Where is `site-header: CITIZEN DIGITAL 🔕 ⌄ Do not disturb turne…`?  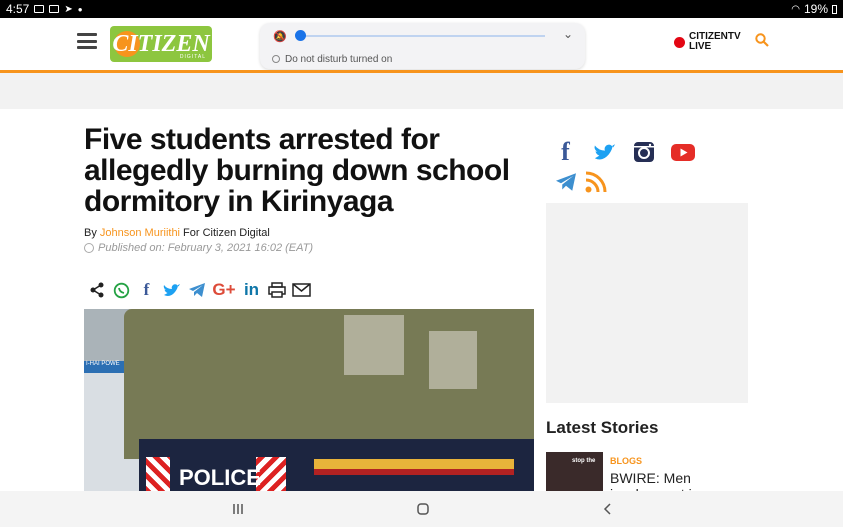 site-header: CITIZEN DIGITAL 🔕 ⌄ Do not disturb turne… is located at coordinates (421, 44).